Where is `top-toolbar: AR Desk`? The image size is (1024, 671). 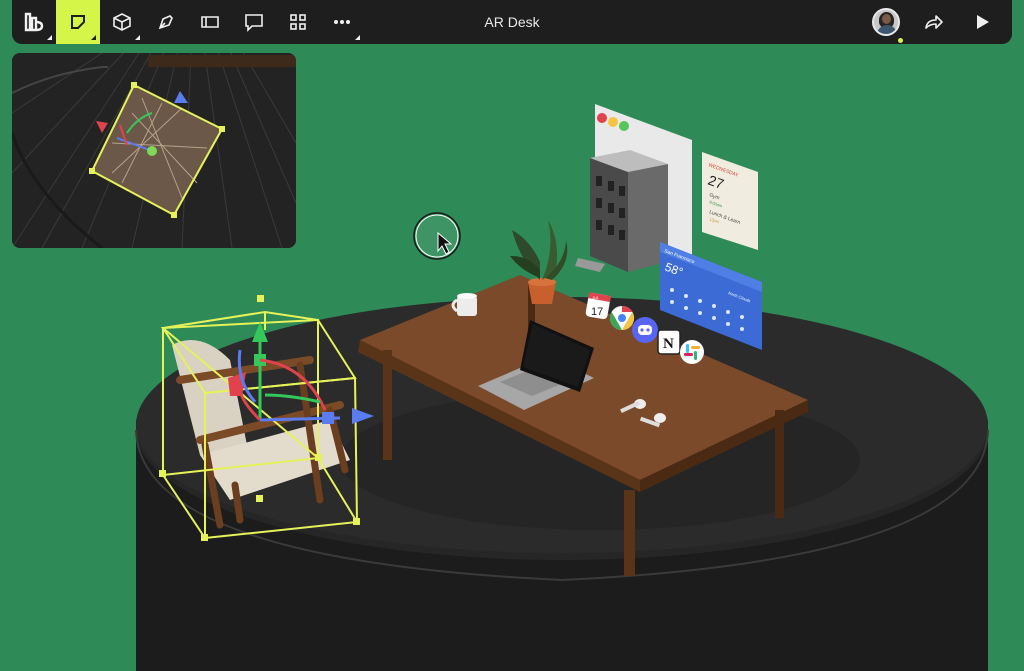 top-toolbar: AR Desk is located at coordinates (512, 22).